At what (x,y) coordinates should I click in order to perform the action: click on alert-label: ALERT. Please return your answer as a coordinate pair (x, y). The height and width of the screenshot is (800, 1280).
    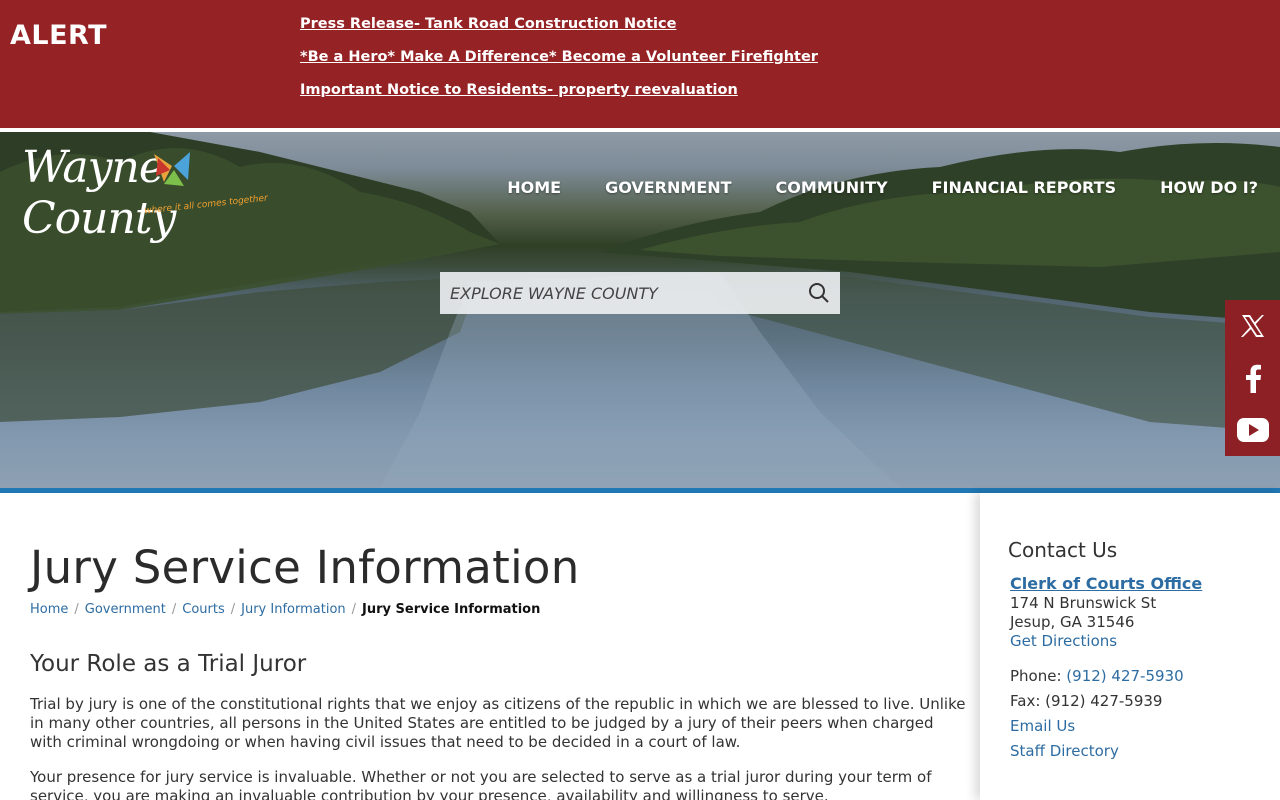
    Looking at the image, I should click on (59, 35).